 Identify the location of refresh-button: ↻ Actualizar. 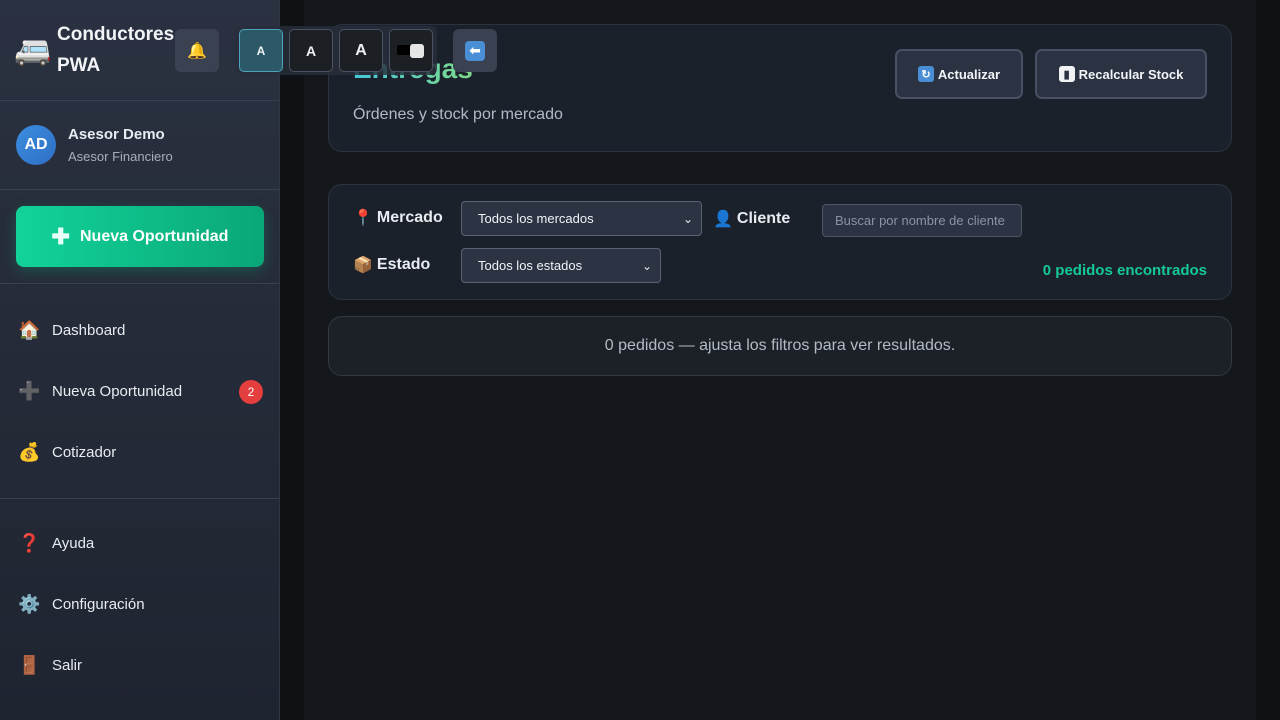
(959, 74).